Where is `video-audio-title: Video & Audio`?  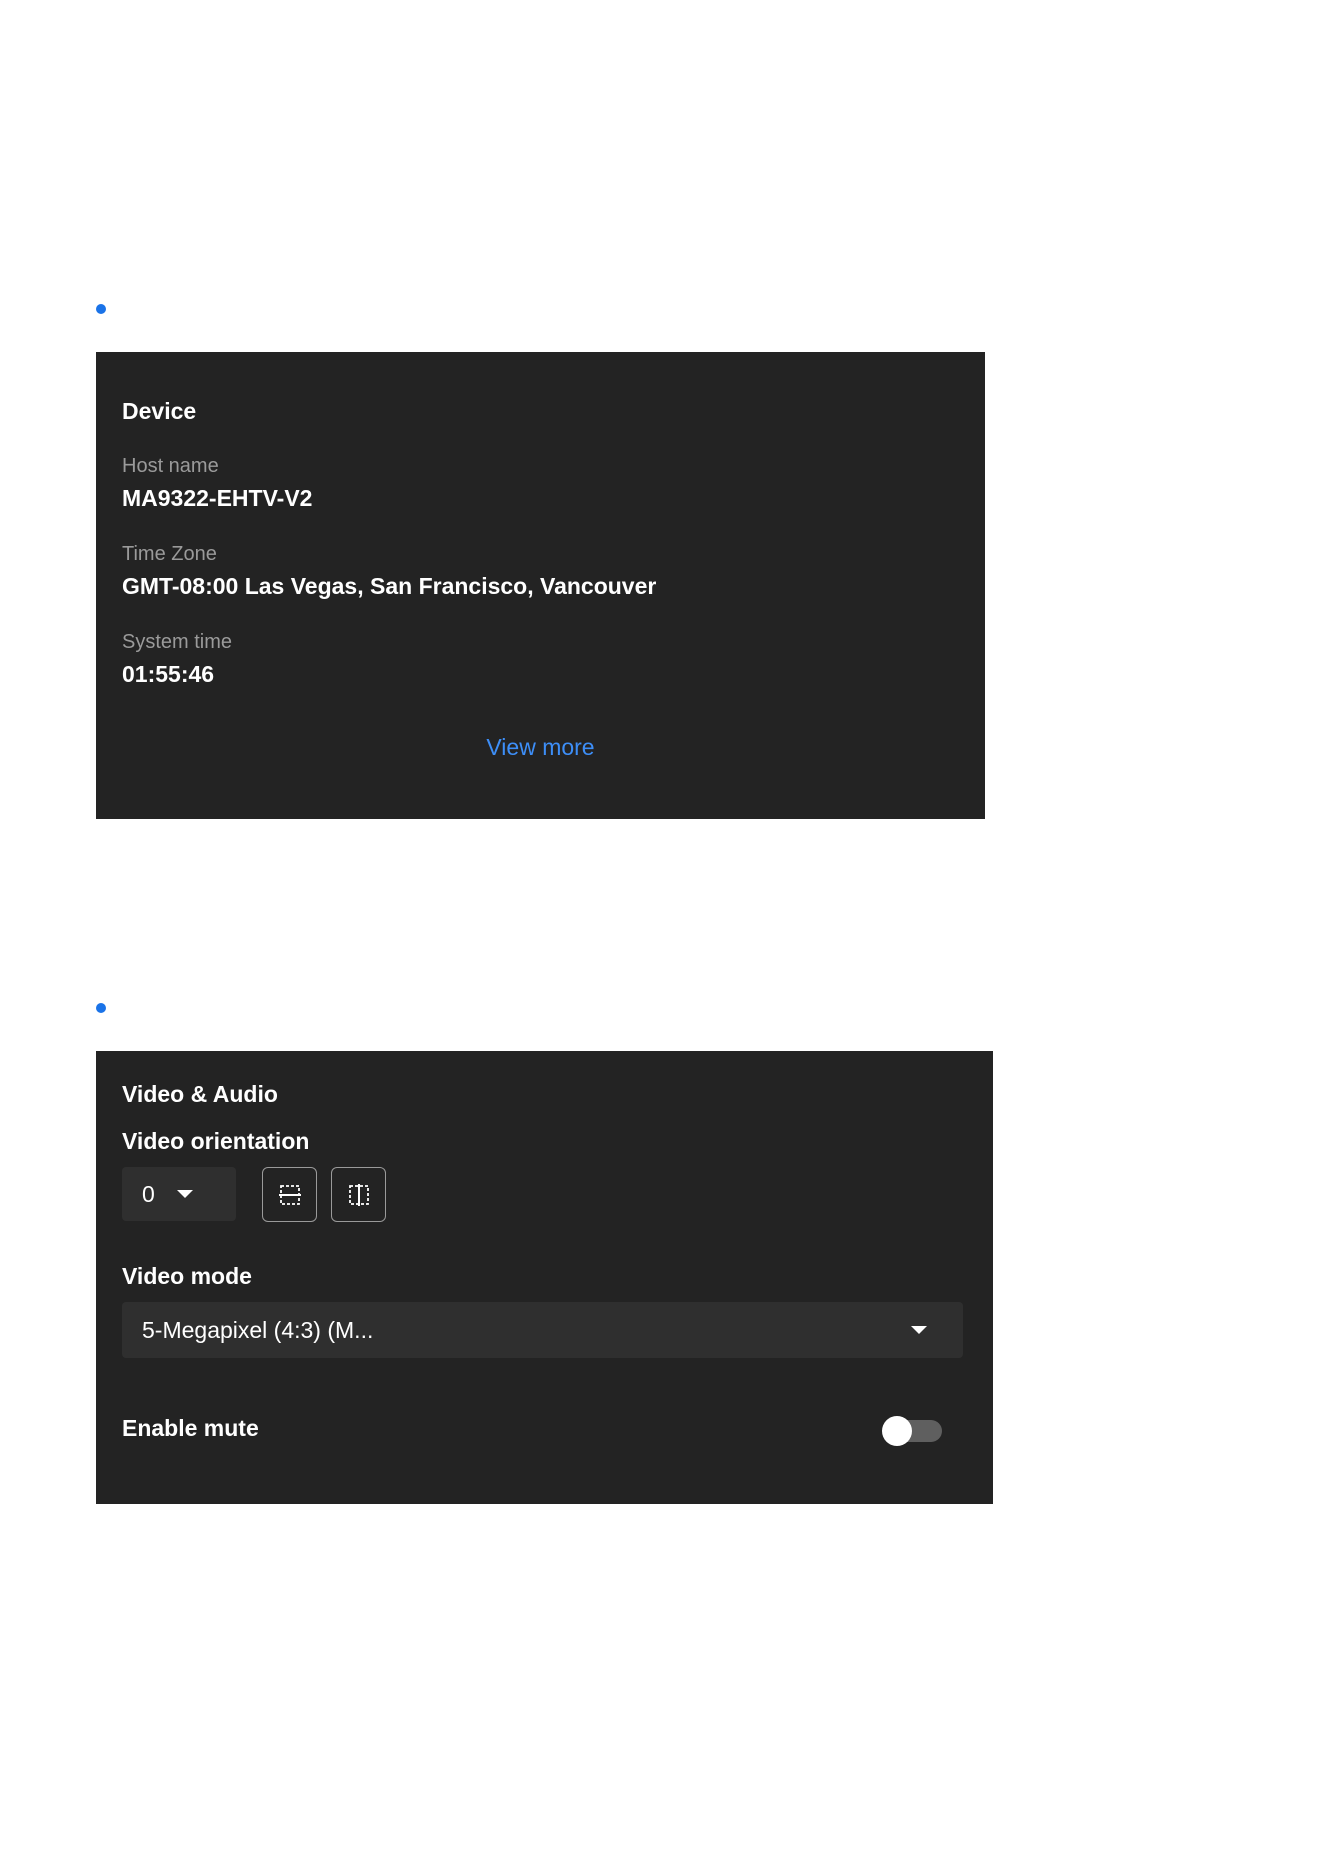
video-audio-title: Video & Audio is located at coordinates (200, 1094).